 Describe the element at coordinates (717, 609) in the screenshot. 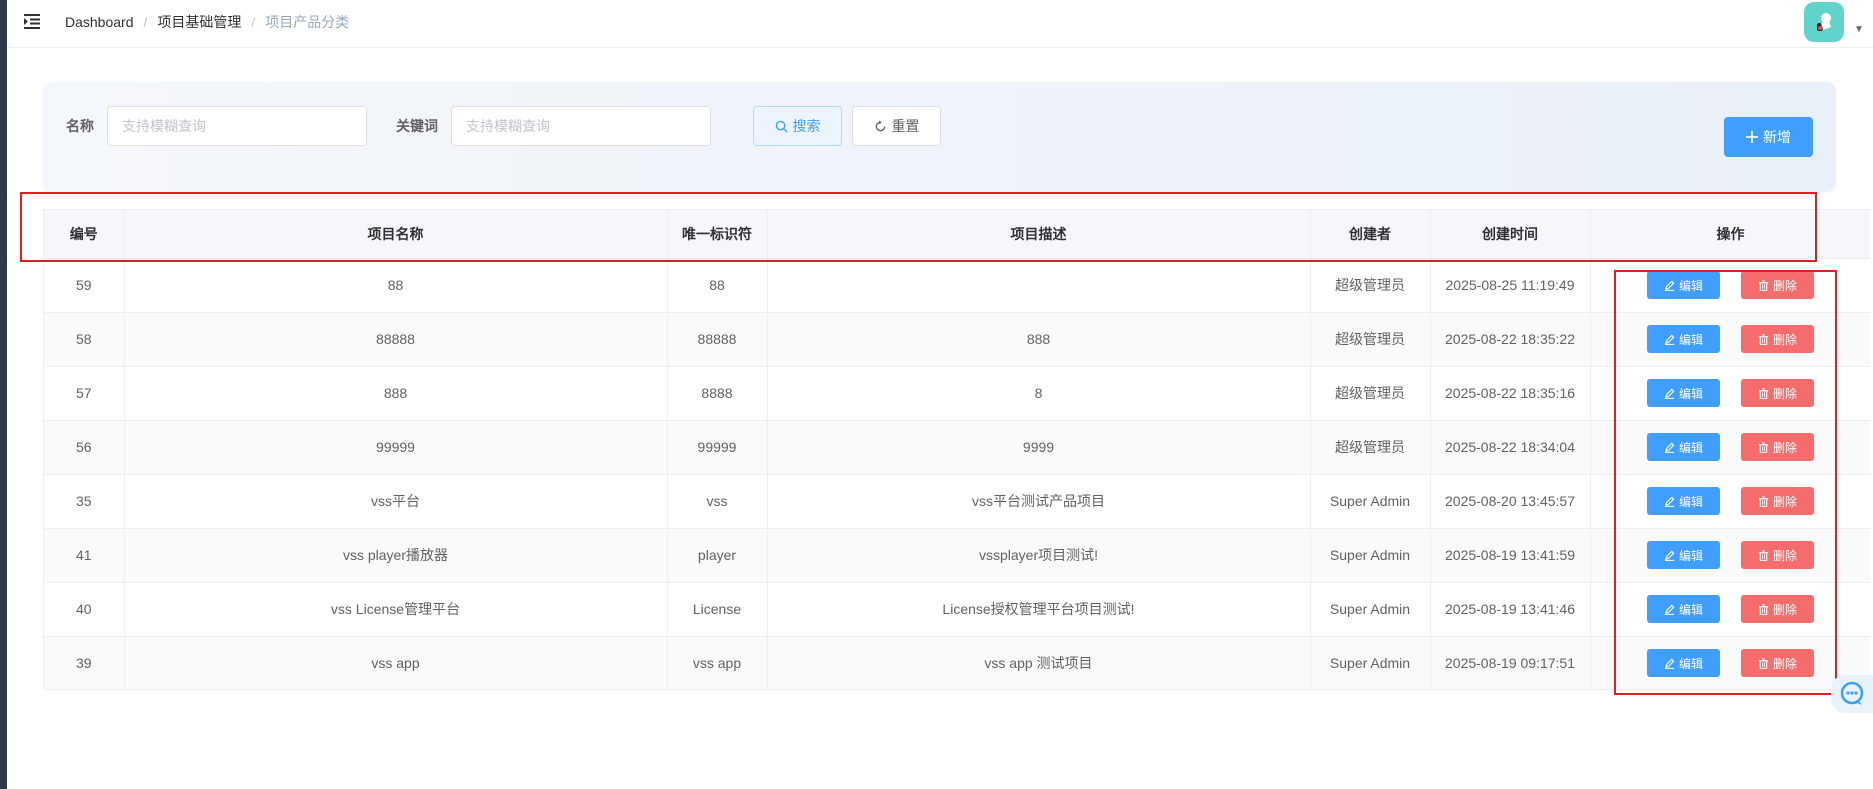

I see `cell-key: License` at that location.